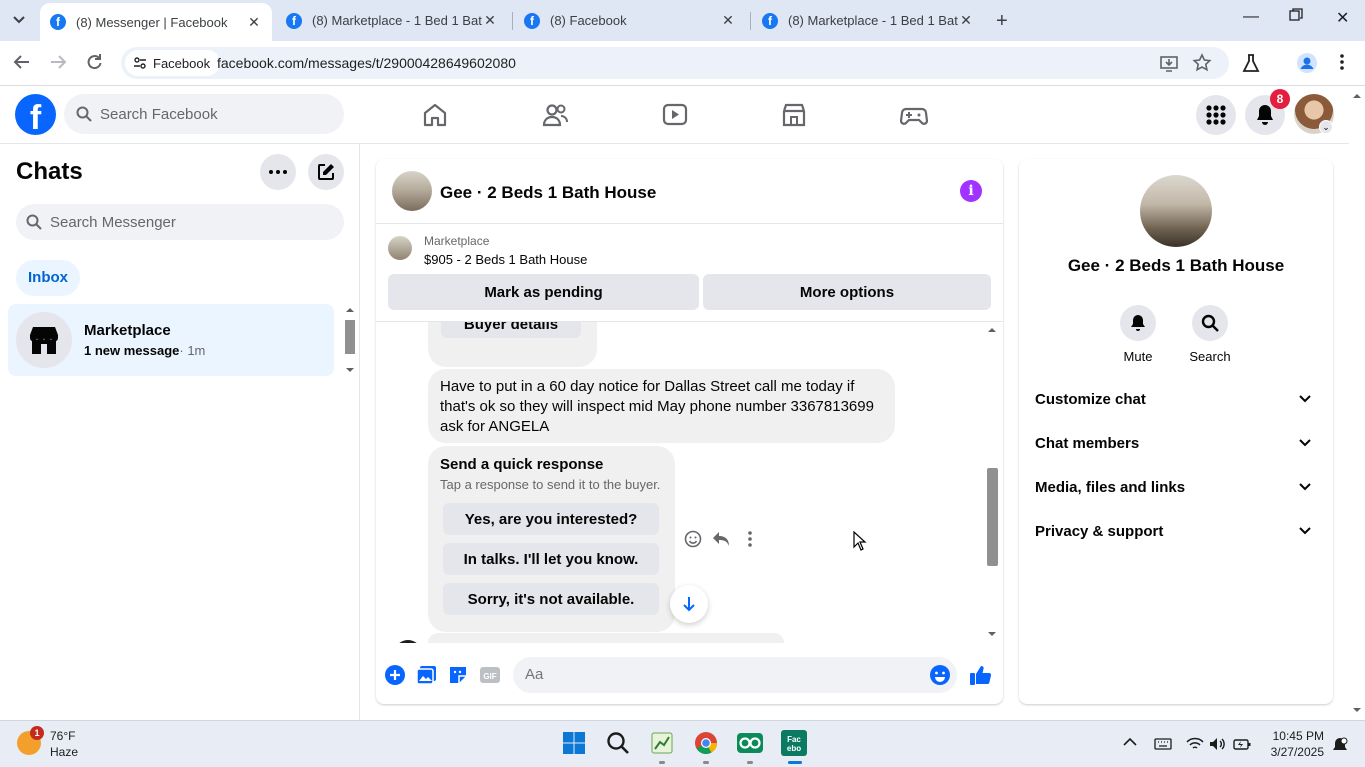  Describe the element at coordinates (171, 340) in the screenshot. I see `chat-list-item: Marketplace 1 new message· 1m` at that location.